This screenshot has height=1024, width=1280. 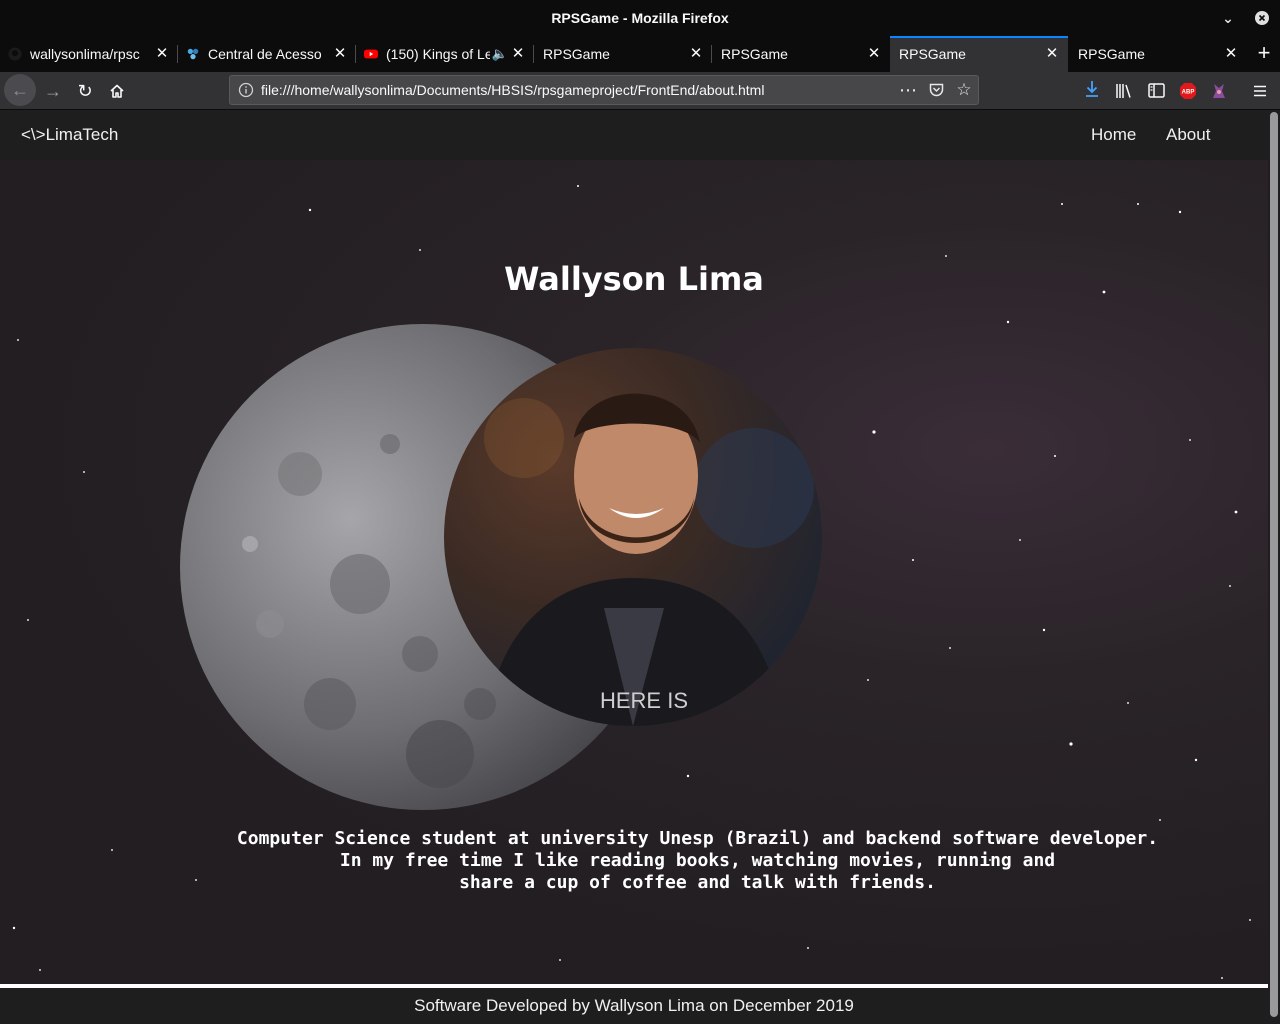 I want to click on window-close-icon, so click(x=1262, y=18).